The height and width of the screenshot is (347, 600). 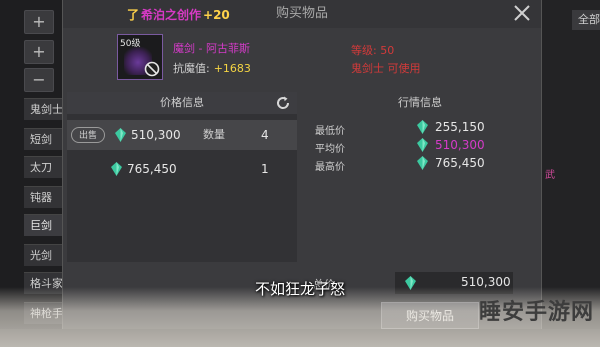 I want to click on expand-button-2: +, so click(x=39, y=52).